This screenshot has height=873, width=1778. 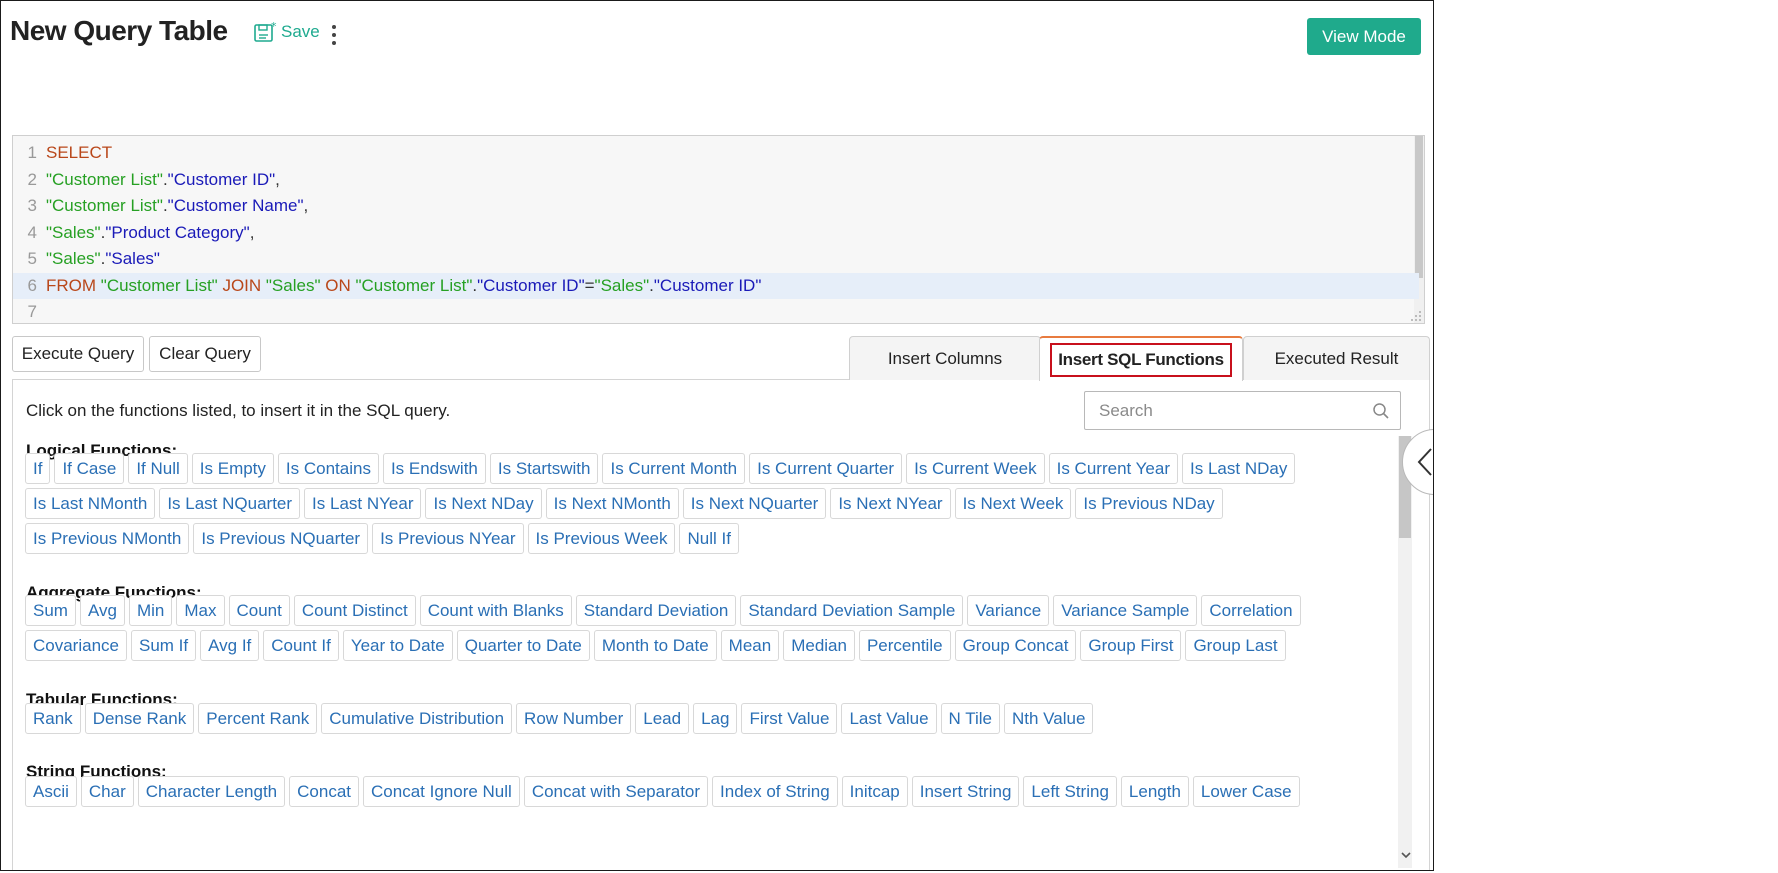 What do you see at coordinates (363, 503) in the screenshot?
I see `function-chip: Is Last NYear` at bounding box center [363, 503].